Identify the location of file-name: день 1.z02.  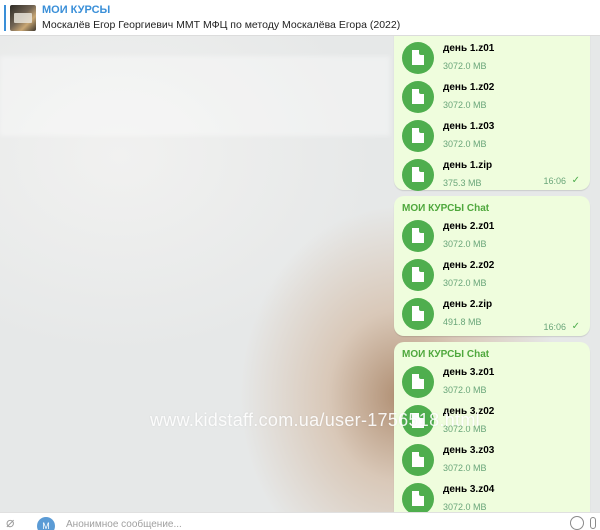
(469, 87).